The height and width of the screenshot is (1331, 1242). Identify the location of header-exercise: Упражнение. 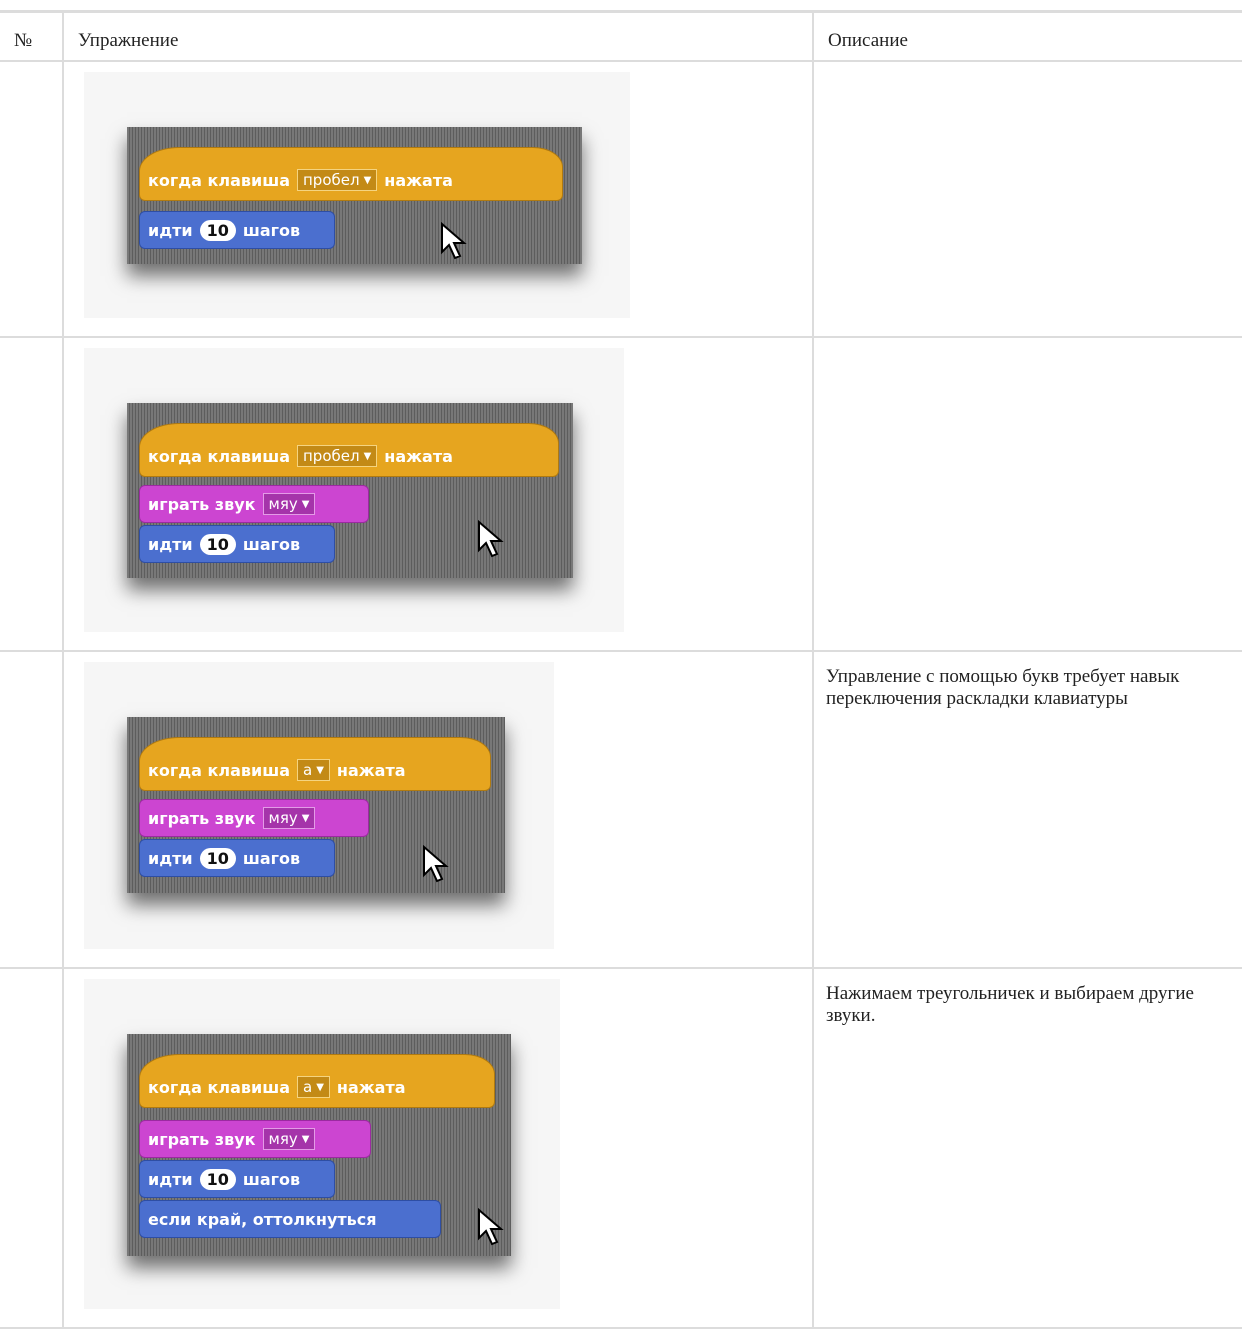
(128, 40).